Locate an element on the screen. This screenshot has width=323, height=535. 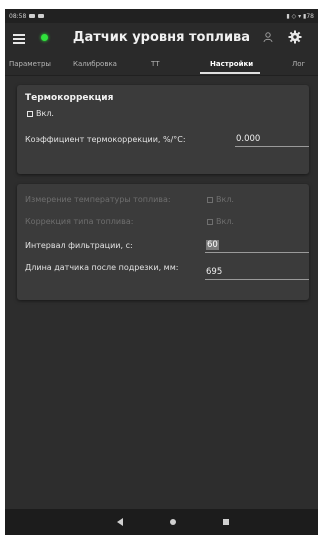
home-icon is located at coordinates (173, 522).